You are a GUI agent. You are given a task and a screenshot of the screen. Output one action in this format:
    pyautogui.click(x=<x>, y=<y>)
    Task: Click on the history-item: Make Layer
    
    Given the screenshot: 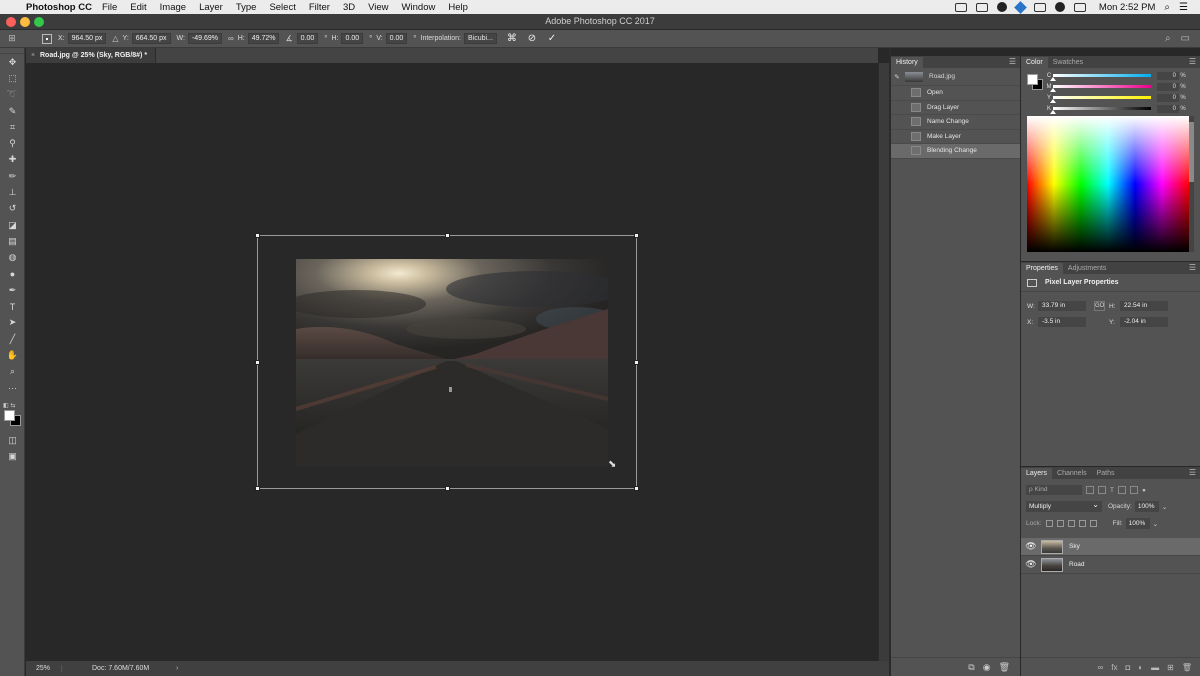 What is the action you would take?
    pyautogui.click(x=955, y=137)
    